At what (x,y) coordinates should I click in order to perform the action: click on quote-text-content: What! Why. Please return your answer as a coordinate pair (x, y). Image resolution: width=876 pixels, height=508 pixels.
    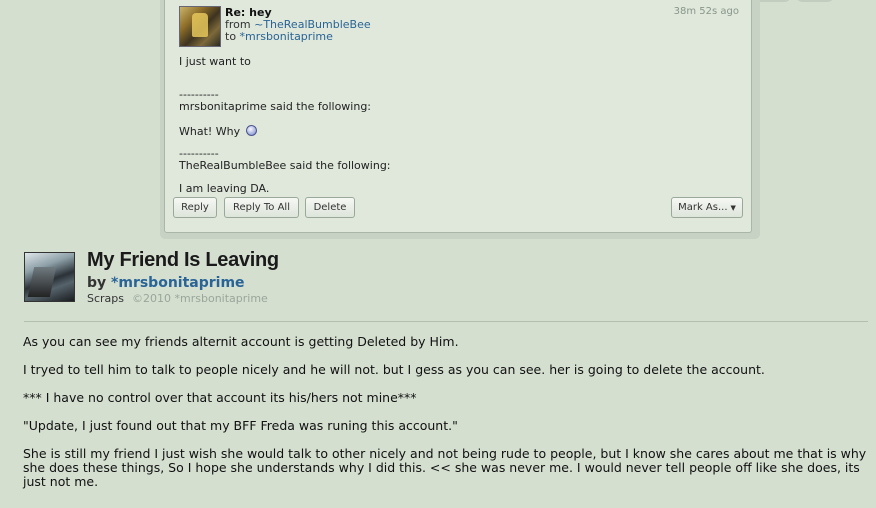
    Looking at the image, I should click on (210, 131).